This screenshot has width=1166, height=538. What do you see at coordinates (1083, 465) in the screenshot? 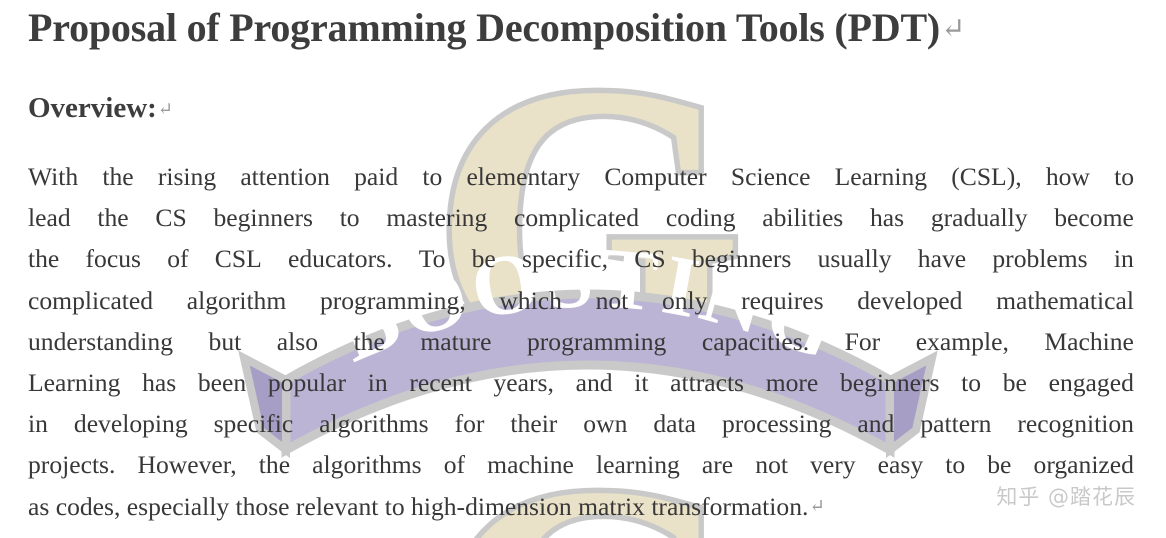
I see `word: organized` at bounding box center [1083, 465].